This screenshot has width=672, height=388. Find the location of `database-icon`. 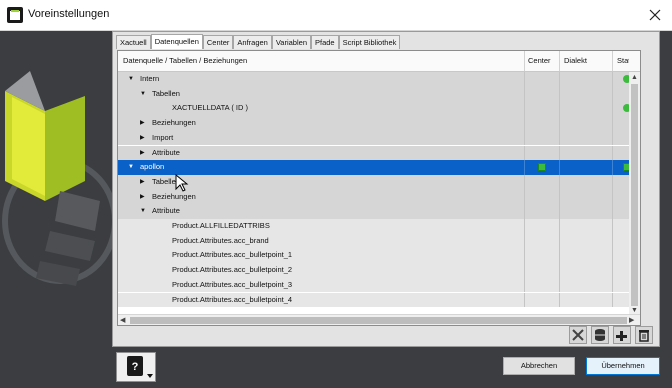

database-icon is located at coordinates (600, 335).